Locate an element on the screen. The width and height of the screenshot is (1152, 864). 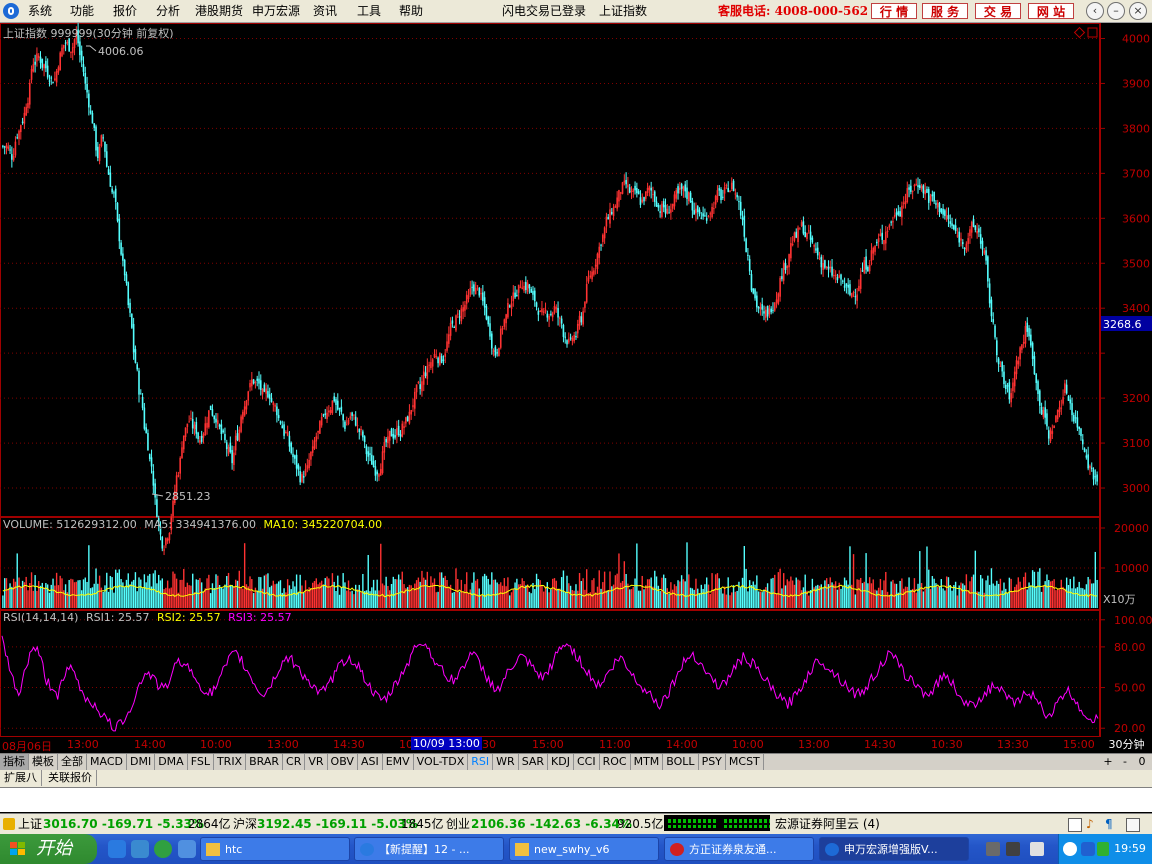
tab-indicator-dma: DMA is located at coordinates (171, 762).